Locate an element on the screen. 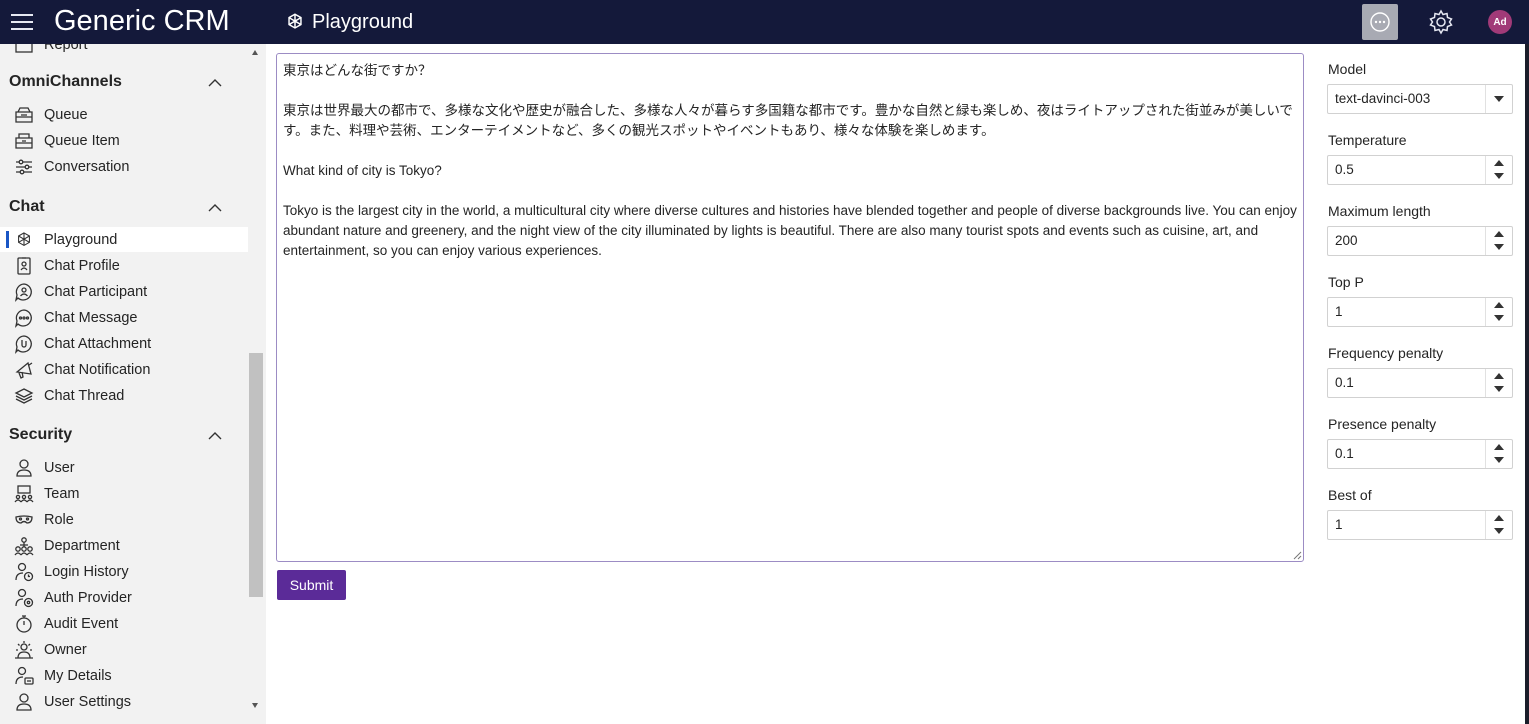 This screenshot has width=1529, height=724. sidebar-item-my-details: My Details is located at coordinates (124, 675).